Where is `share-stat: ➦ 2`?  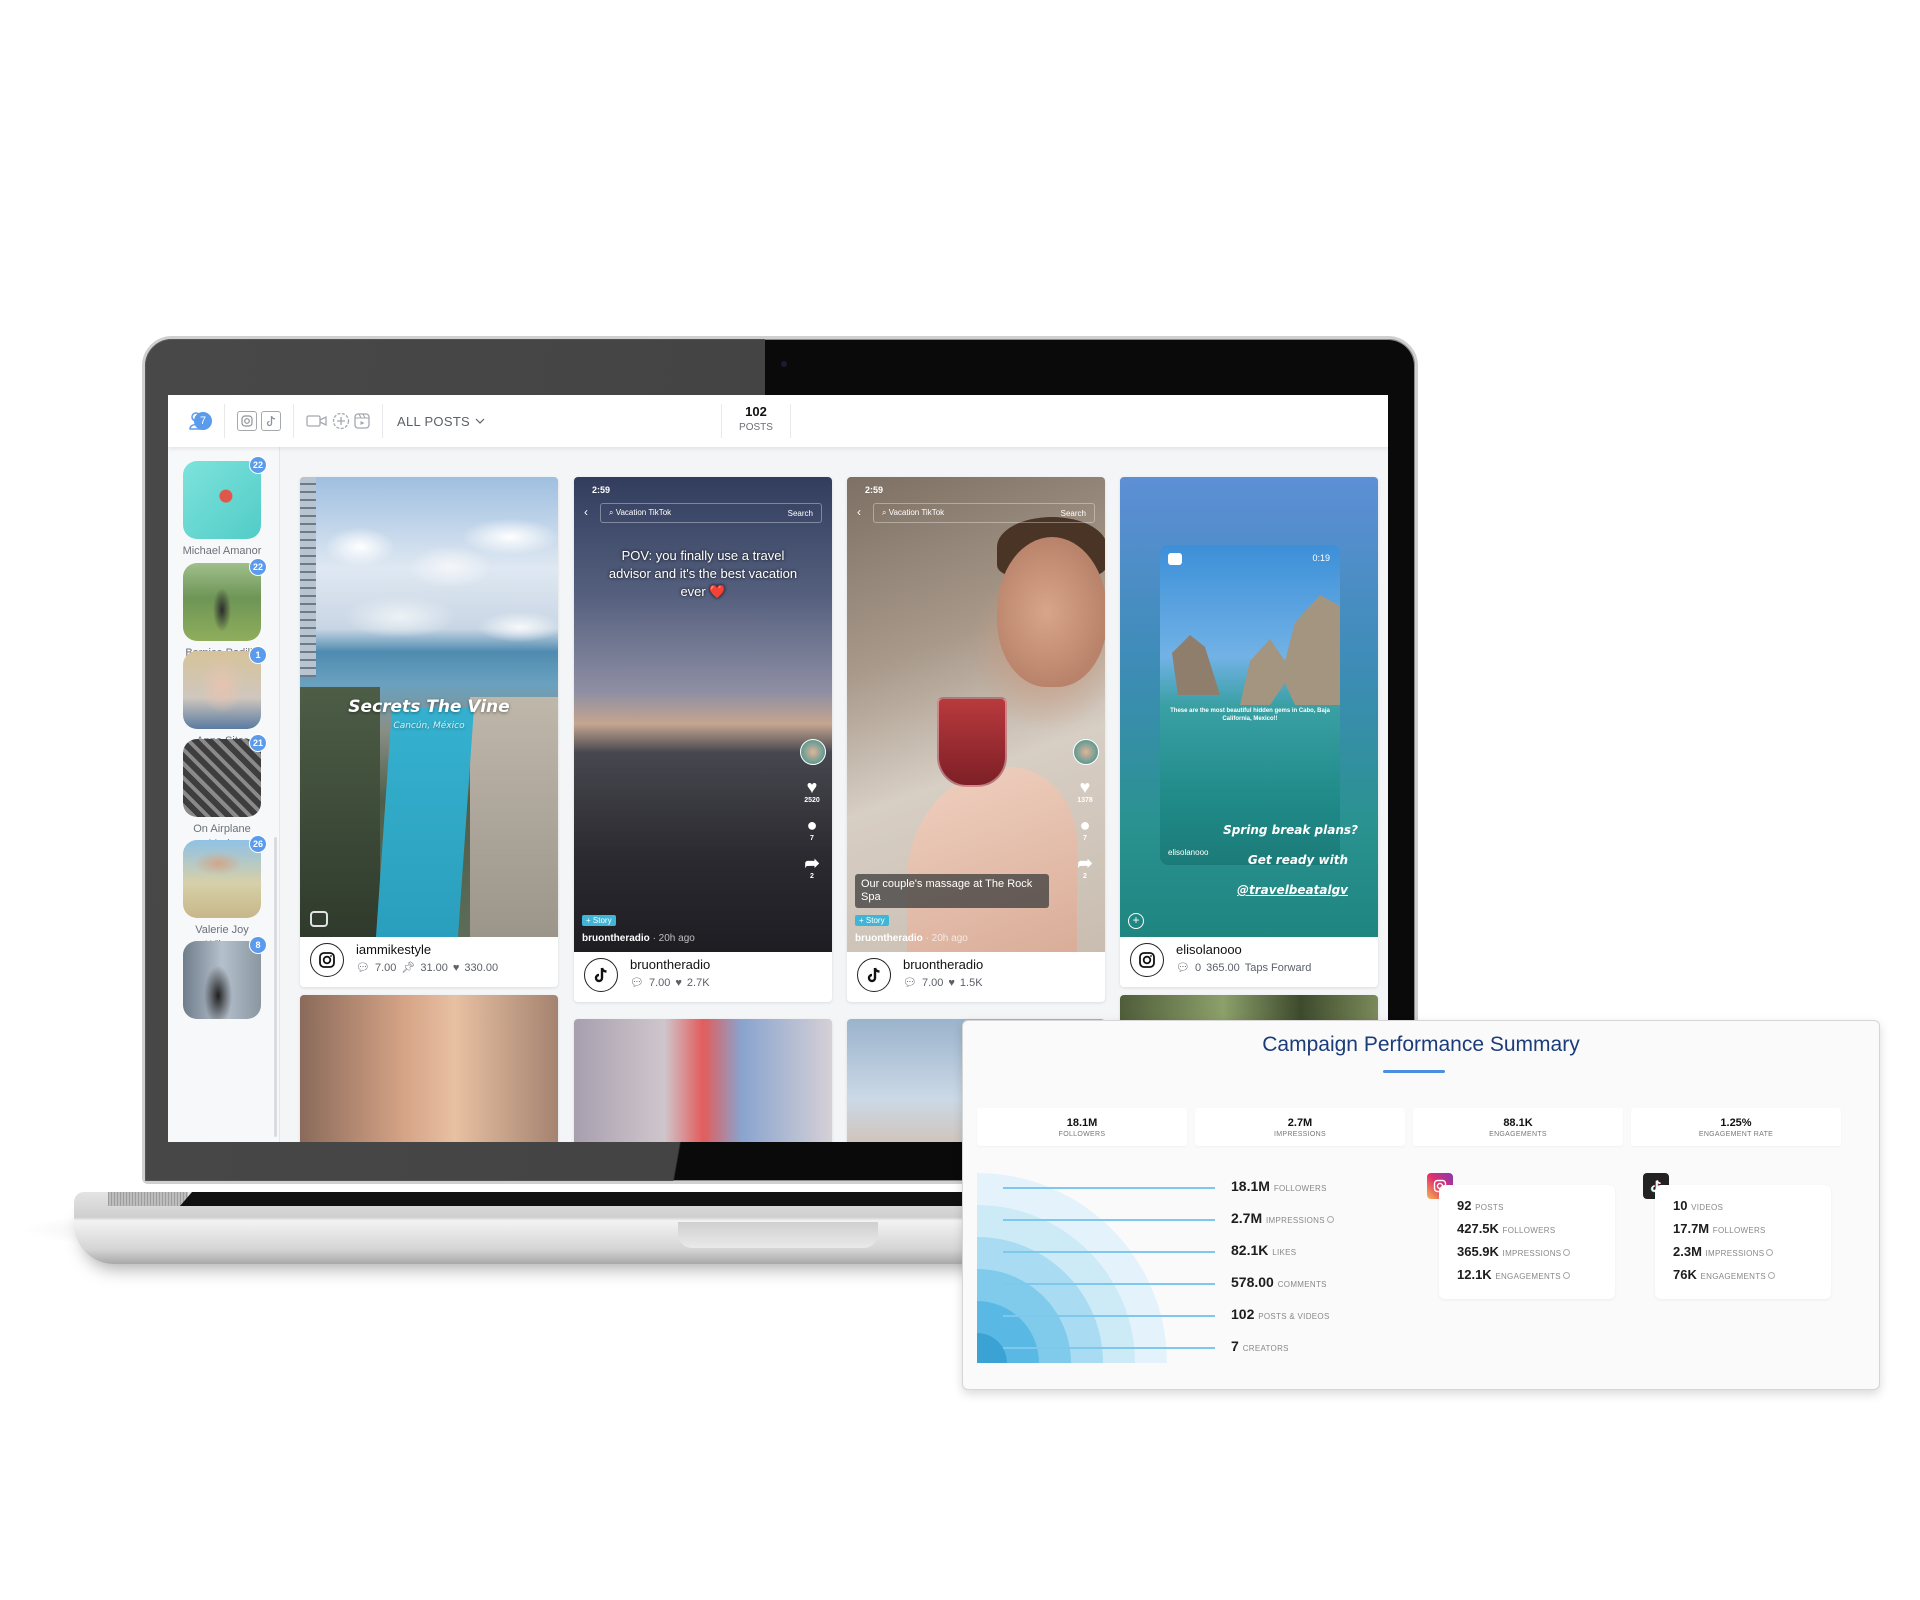
share-stat: ➦ 2 is located at coordinates (812, 866).